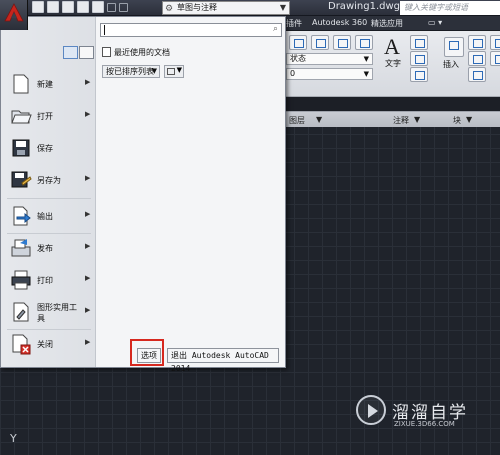 The width and height of the screenshot is (500, 455). I want to click on panel-title-layers: 图层, so click(297, 120).